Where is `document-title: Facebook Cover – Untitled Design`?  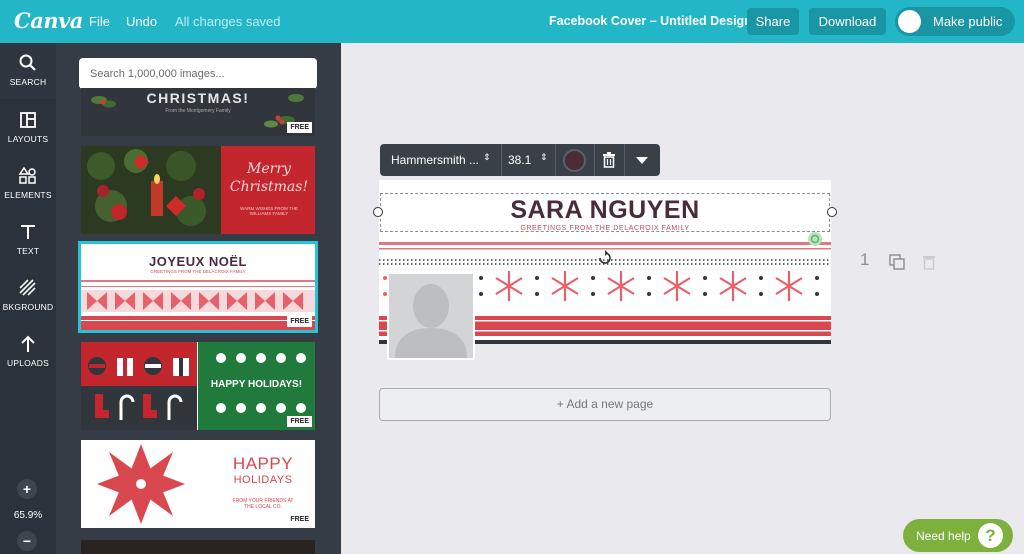 document-title: Facebook Cover – Untitled Design is located at coordinates (650, 21).